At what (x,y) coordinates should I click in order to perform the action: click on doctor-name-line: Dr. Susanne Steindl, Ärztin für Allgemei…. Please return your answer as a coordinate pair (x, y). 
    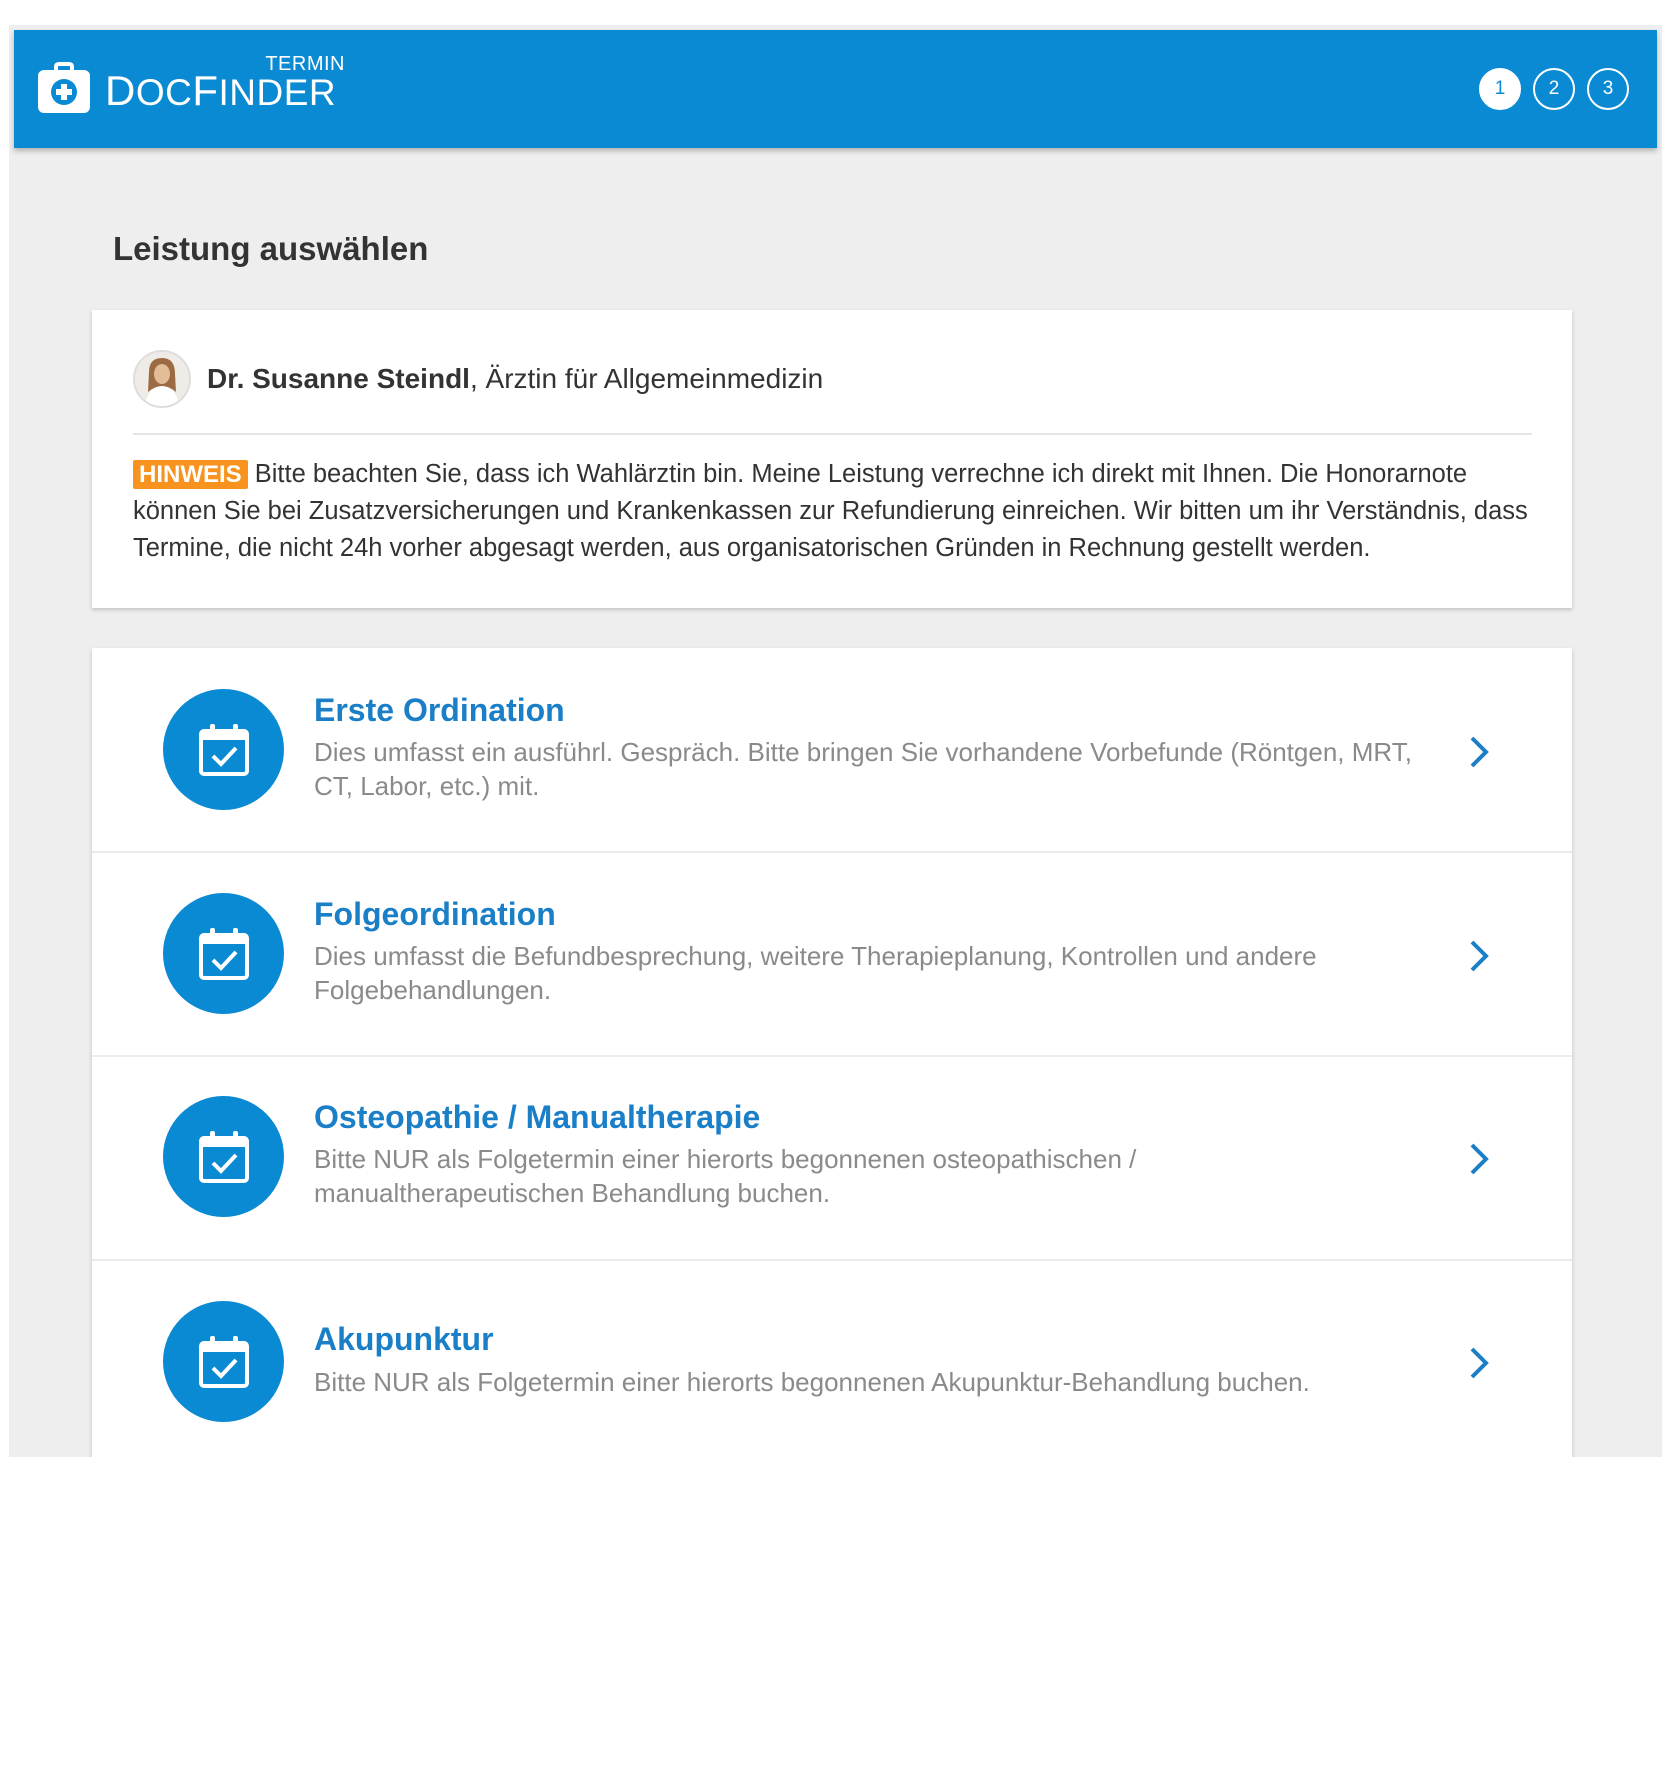
    Looking at the image, I should click on (515, 379).